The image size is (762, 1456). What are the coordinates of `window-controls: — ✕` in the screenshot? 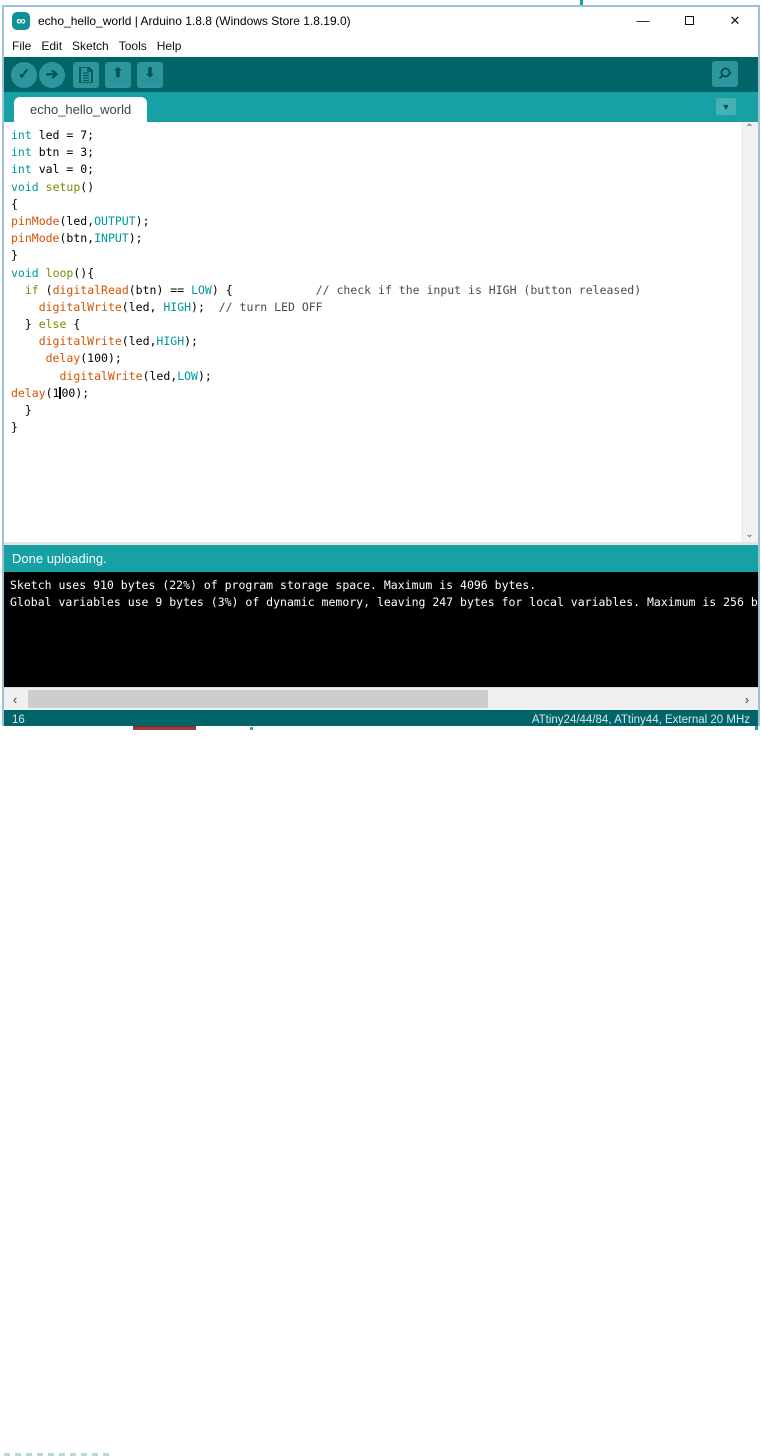 It's located at (689, 20).